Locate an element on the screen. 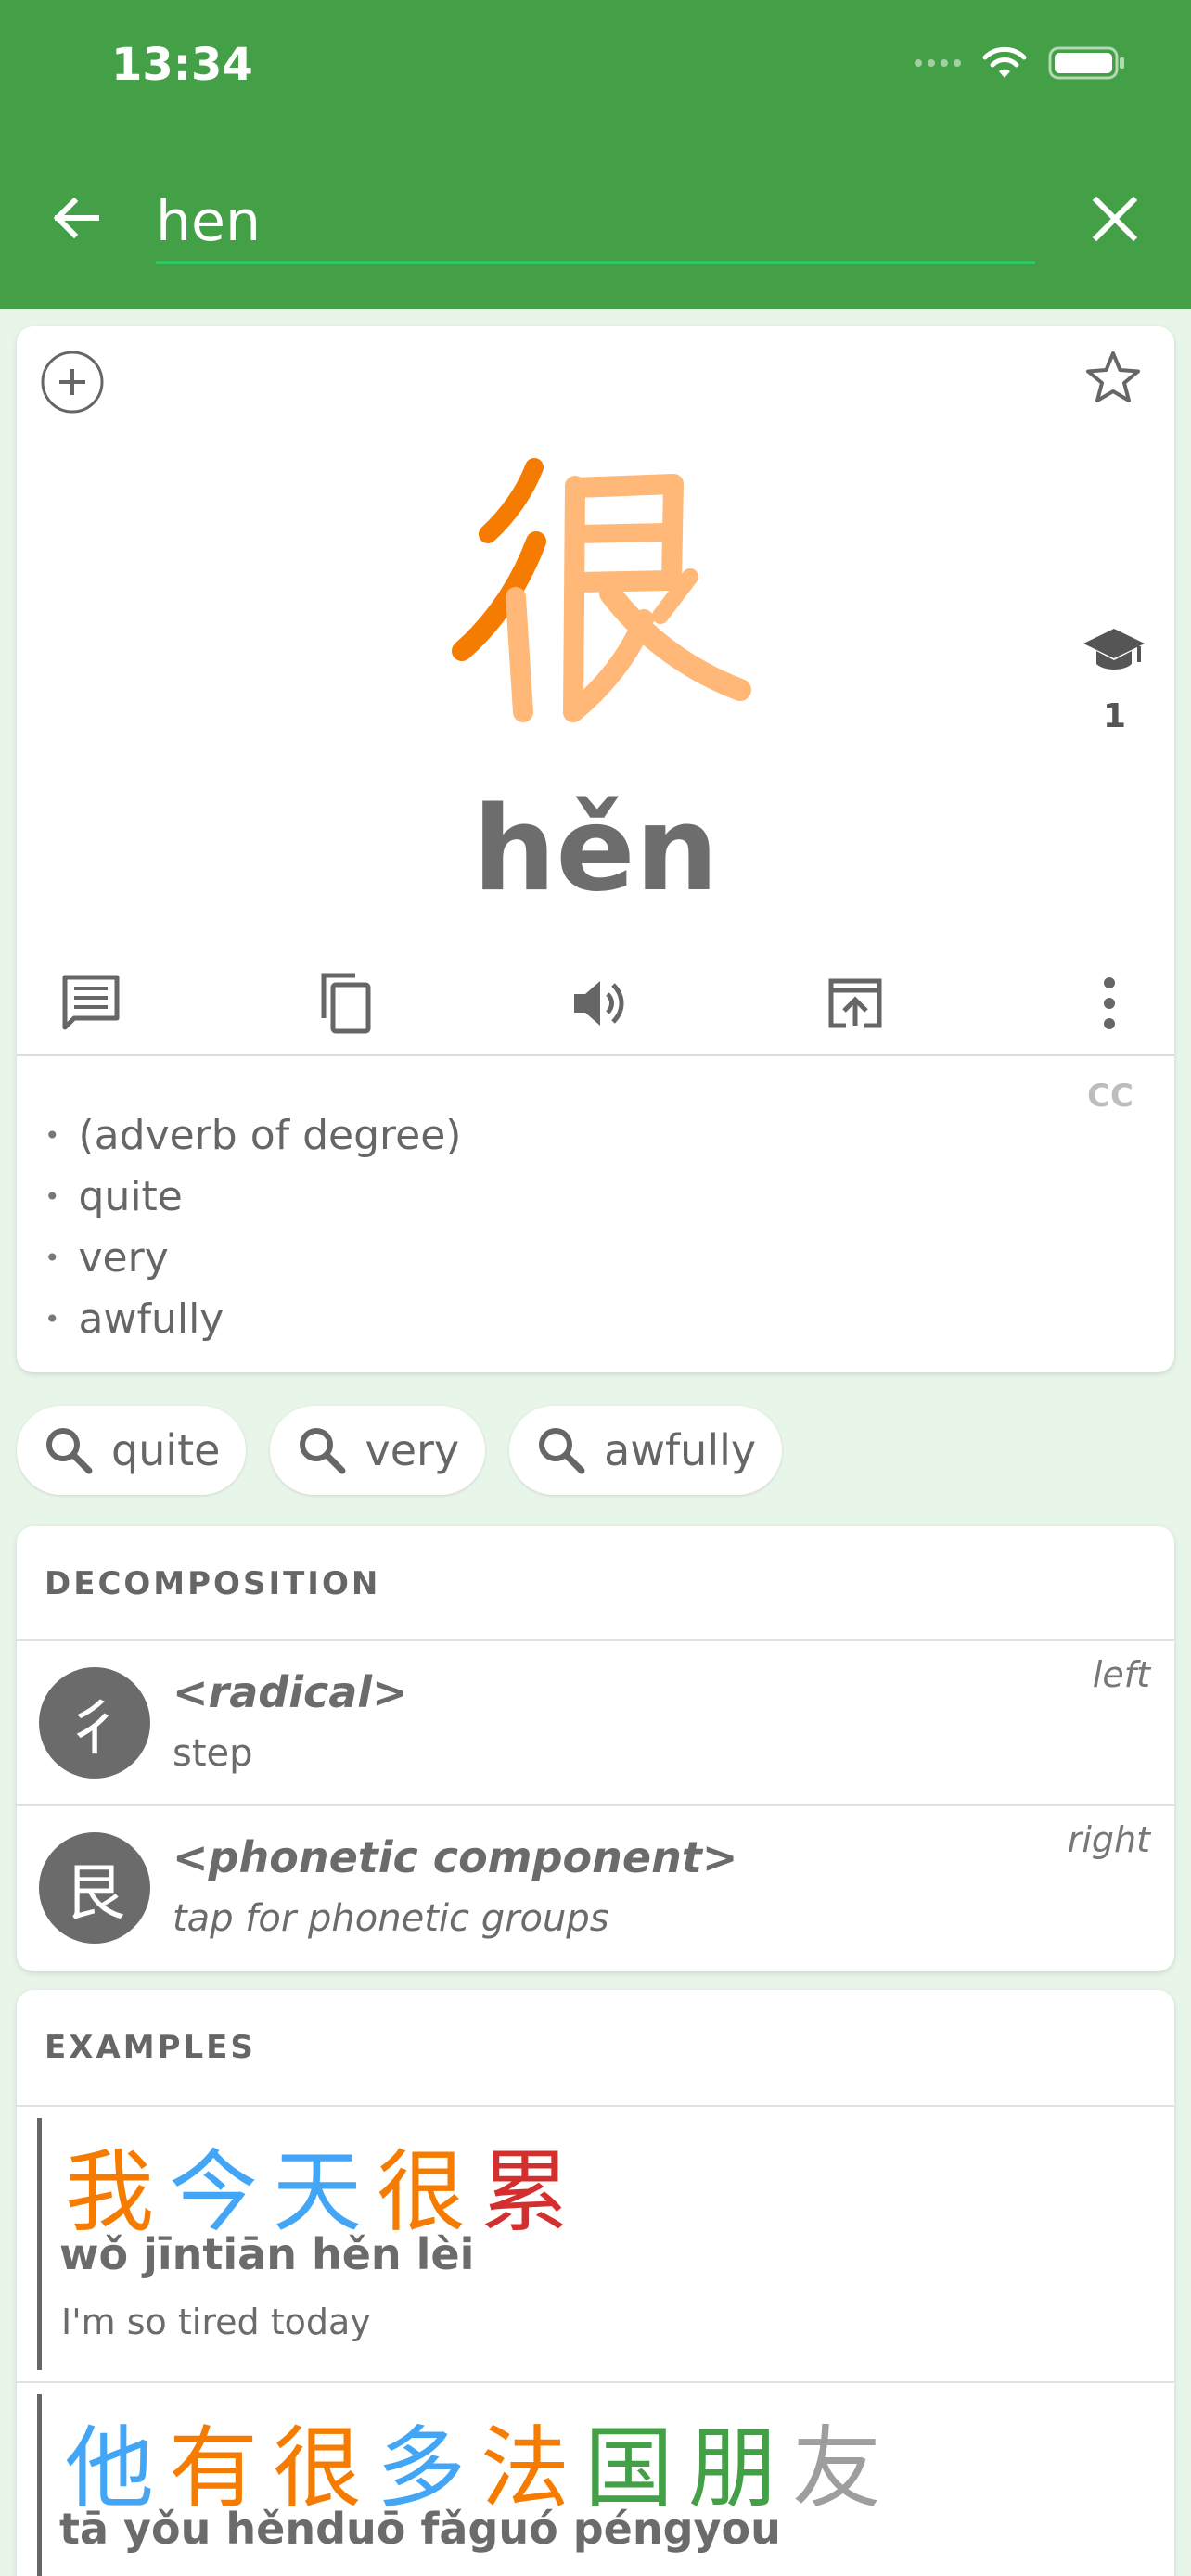 The height and width of the screenshot is (2576, 1191). more-options-button is located at coordinates (1109, 1003).